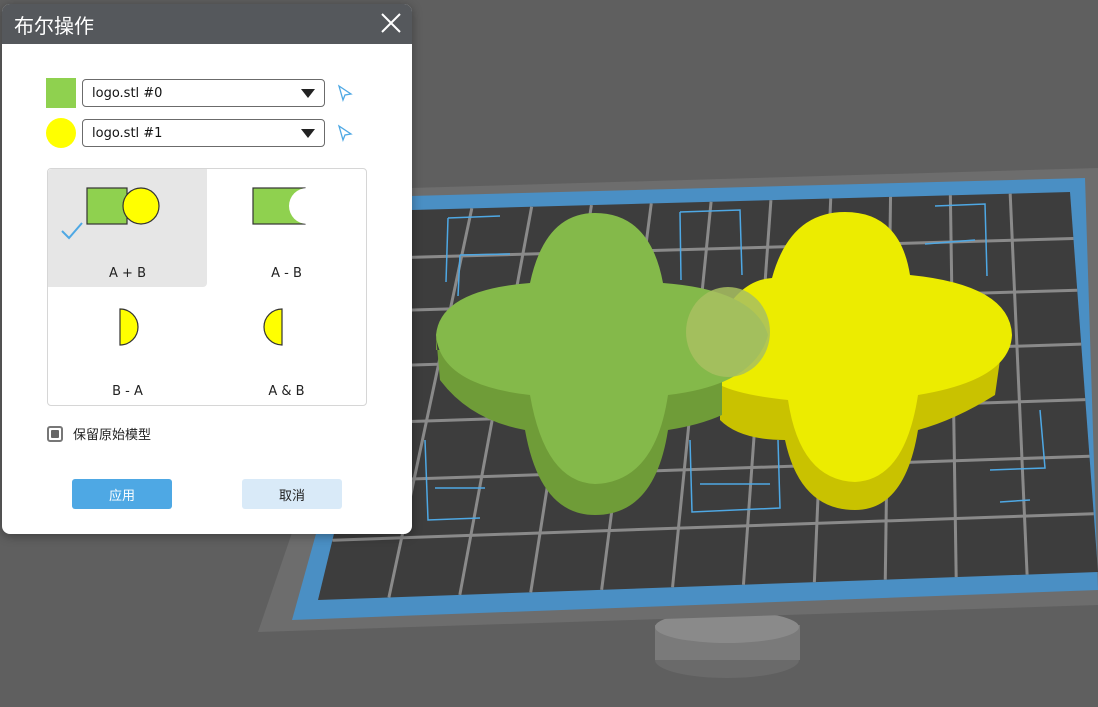 This screenshot has width=1098, height=707. Describe the element at coordinates (345, 93) in the screenshot. I see `pick-model-a-icon` at that location.